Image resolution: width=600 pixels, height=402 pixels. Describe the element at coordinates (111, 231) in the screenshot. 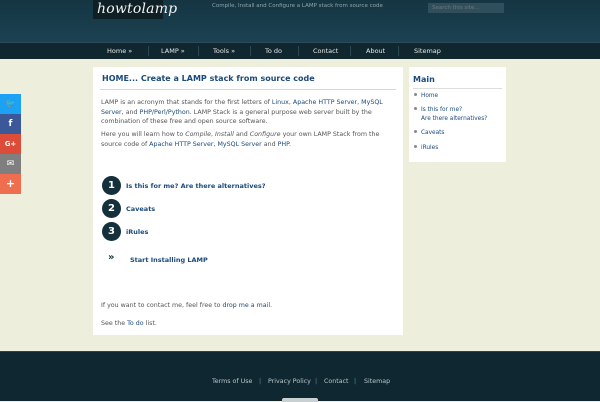

I see `step-3-badge: 3` at that location.